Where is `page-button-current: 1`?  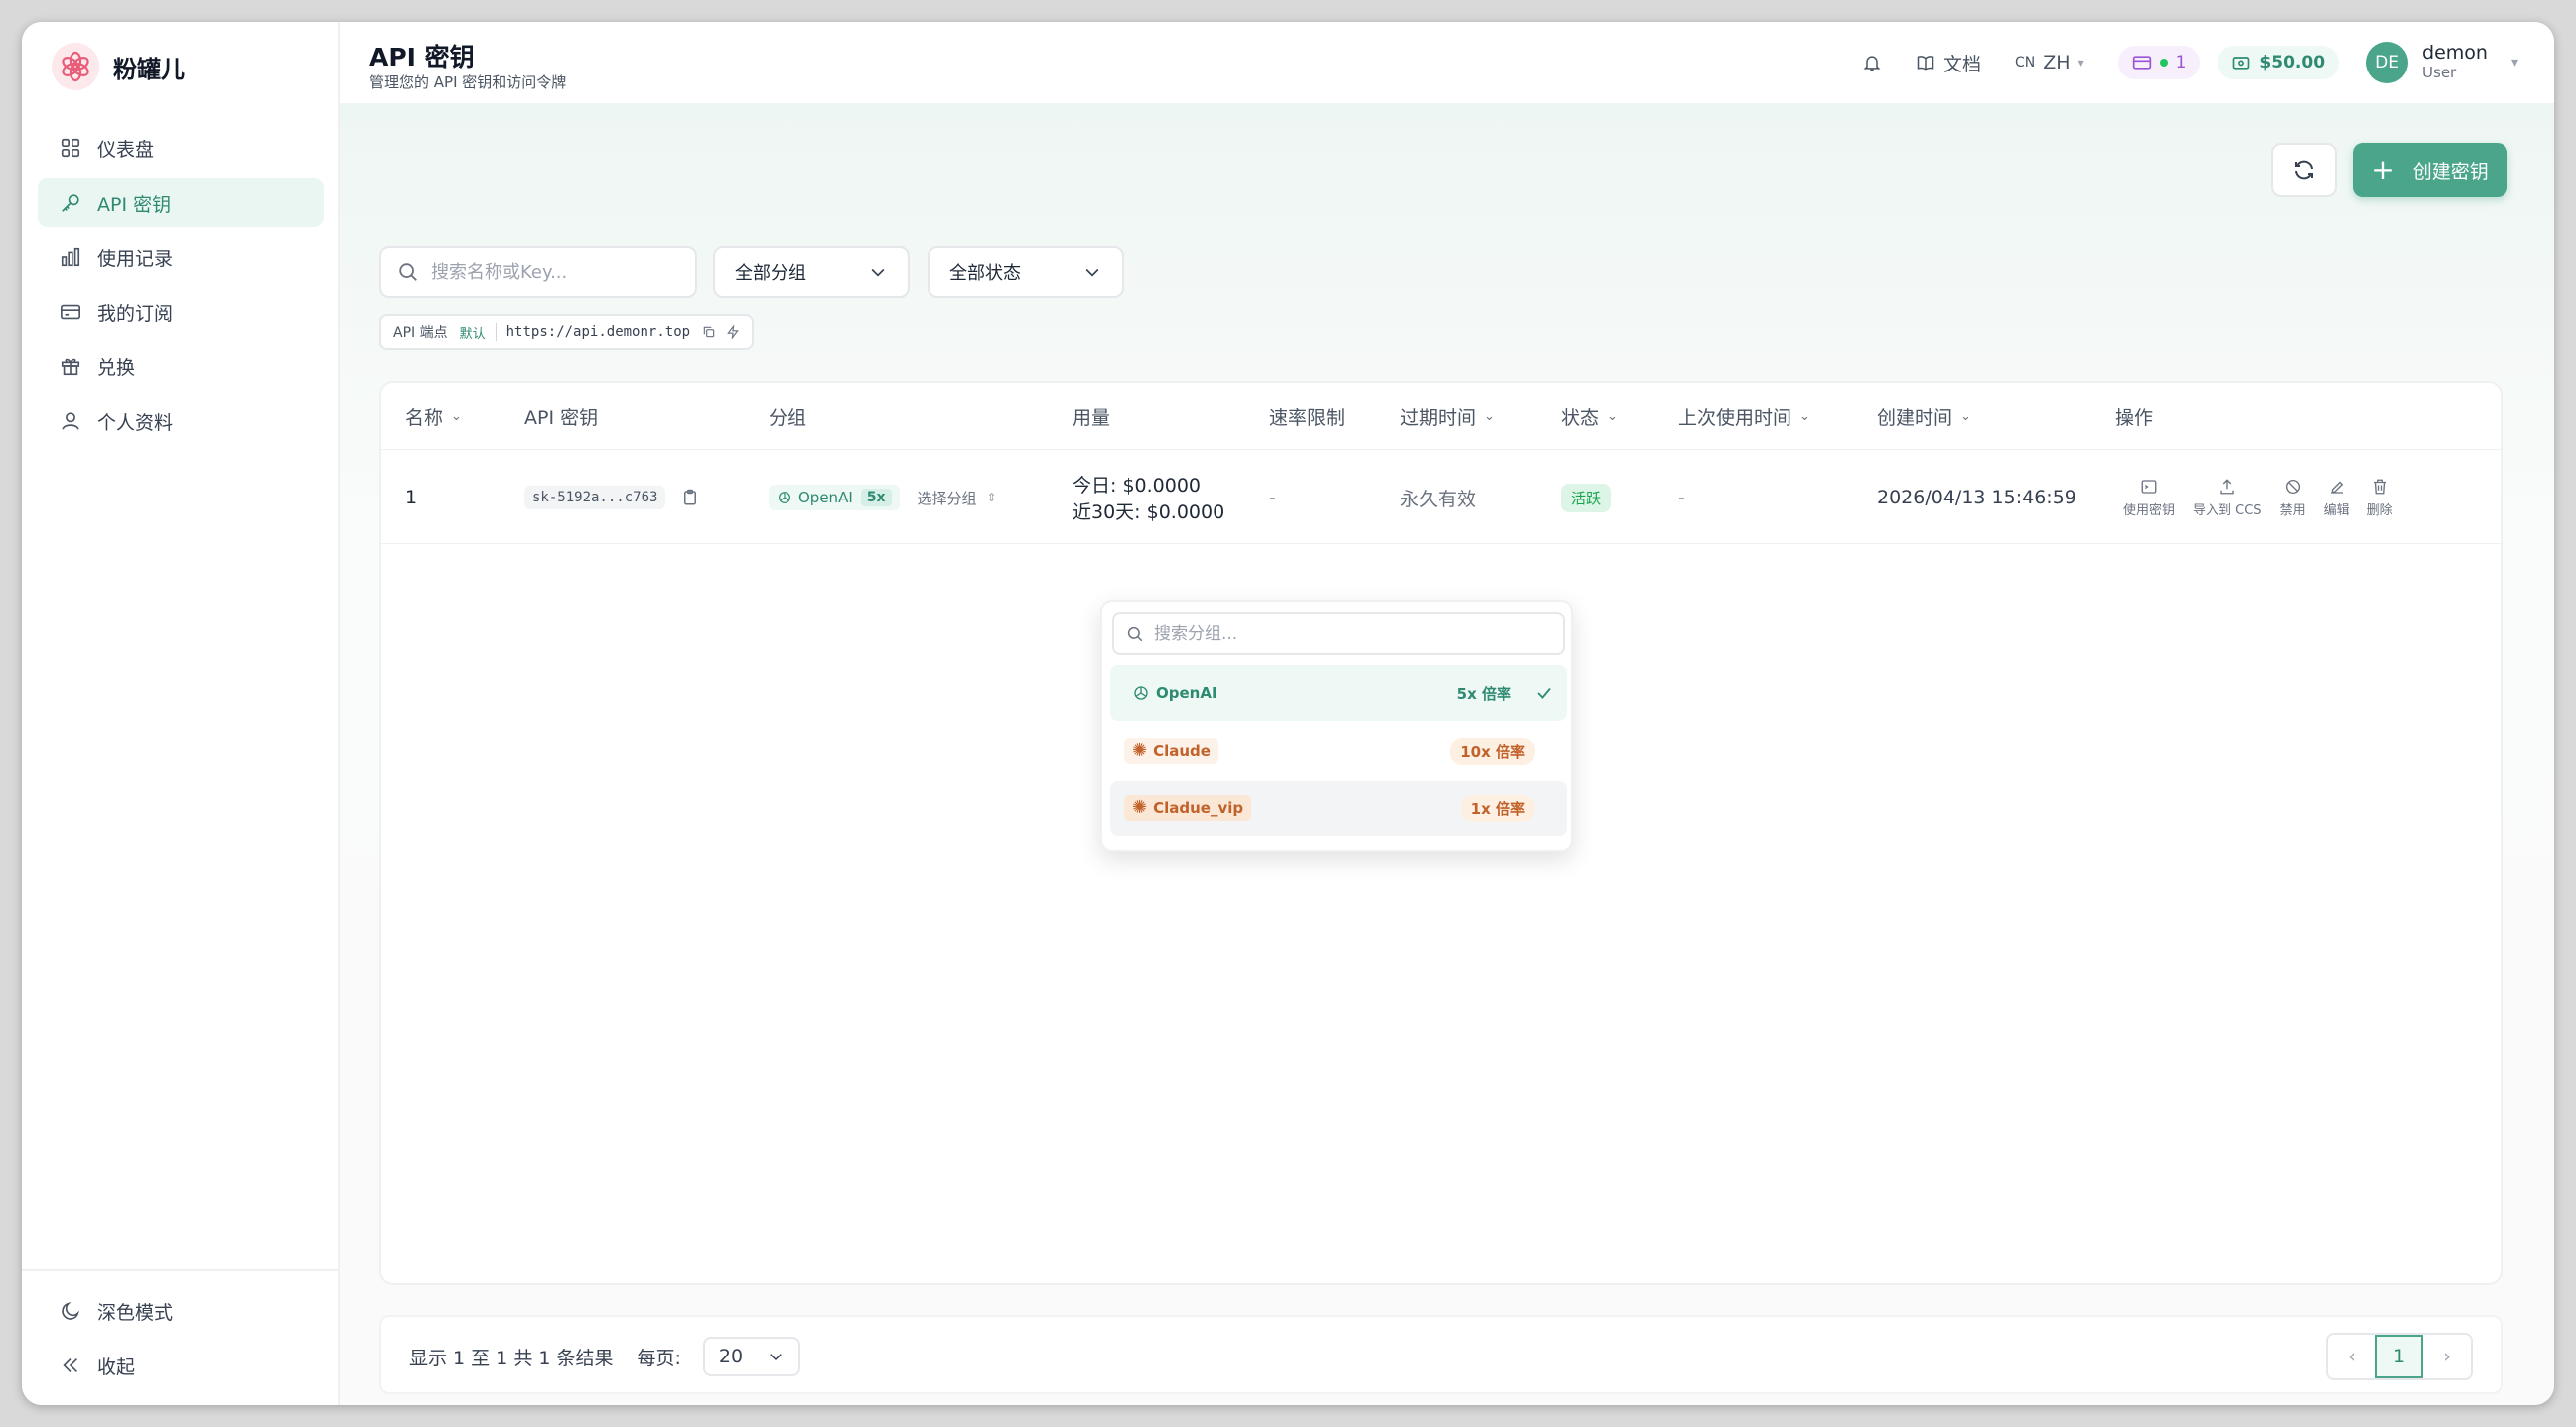
page-button-current: 1 is located at coordinates (2399, 1356).